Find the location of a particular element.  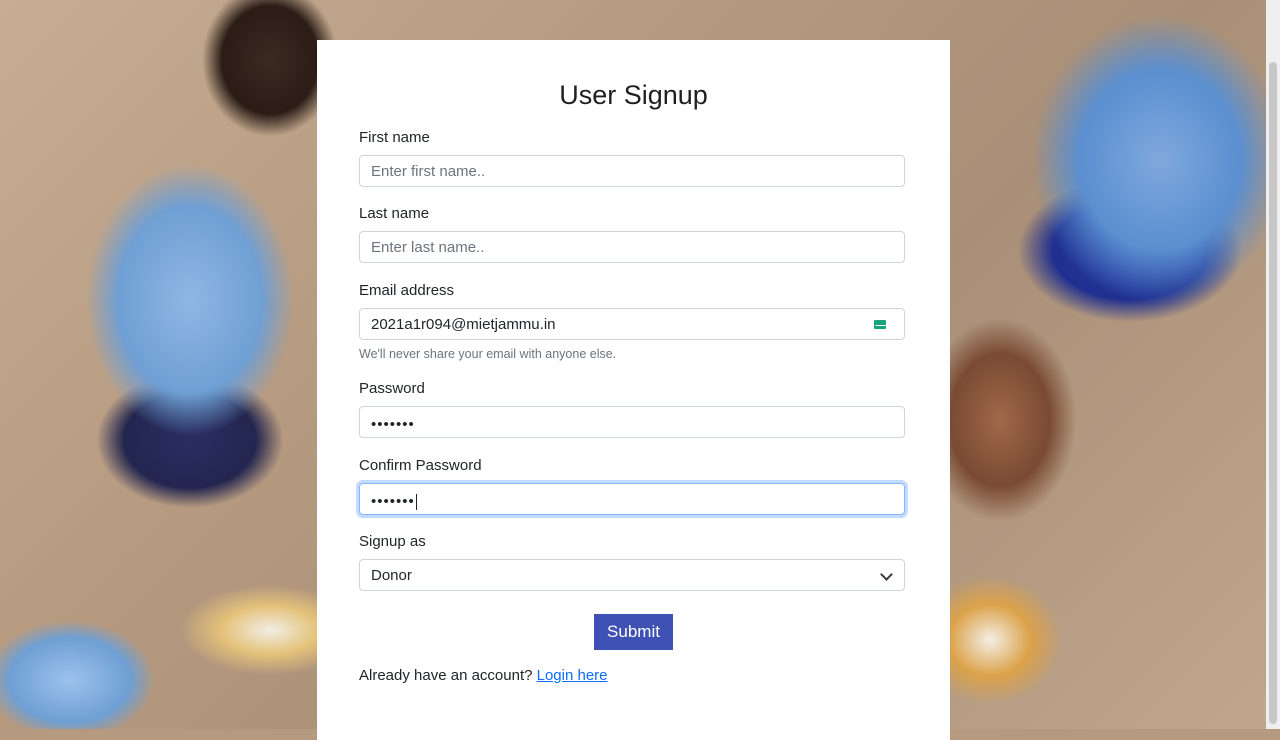

confirm-password-input: ••••••• is located at coordinates (632, 499).